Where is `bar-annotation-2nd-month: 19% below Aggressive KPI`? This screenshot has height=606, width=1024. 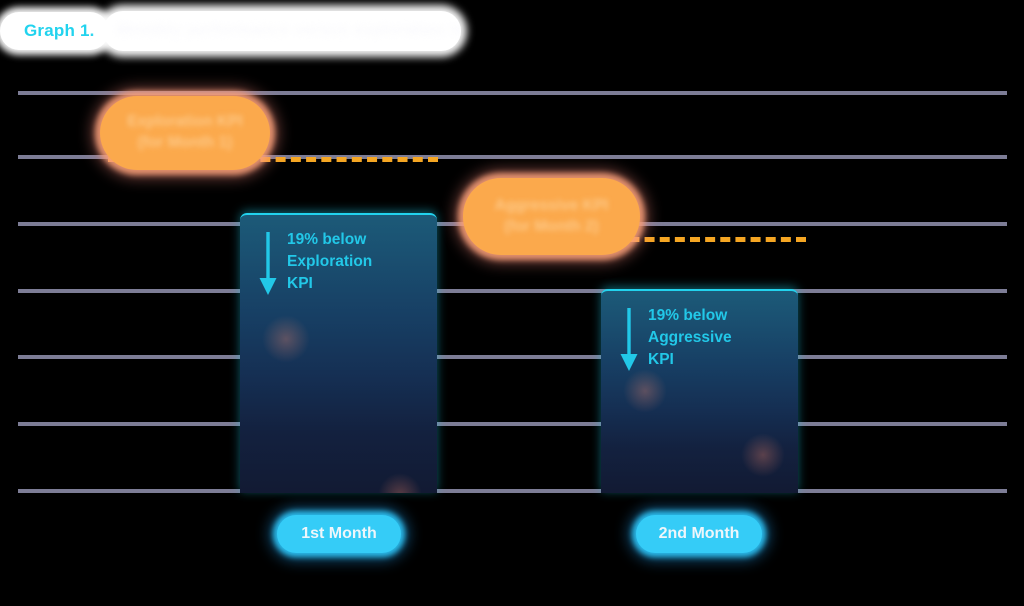
bar-annotation-2nd-month: 19% below Aggressive KPI is located at coordinates (675, 341).